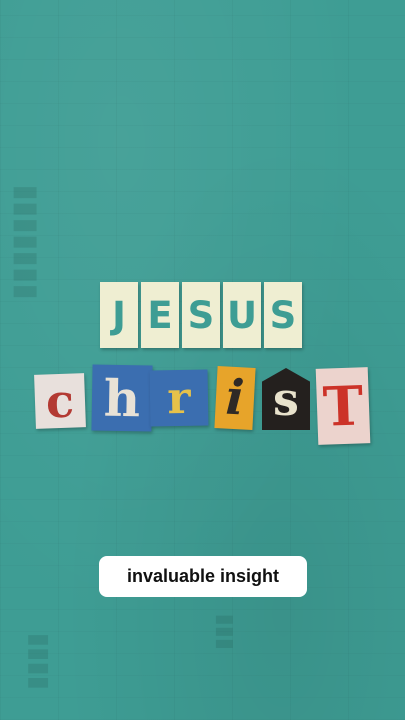 The width and height of the screenshot is (405, 720). Describe the element at coordinates (37, 661) in the screenshot. I see `faded-print-decoration: ▮▮▮▮` at that location.